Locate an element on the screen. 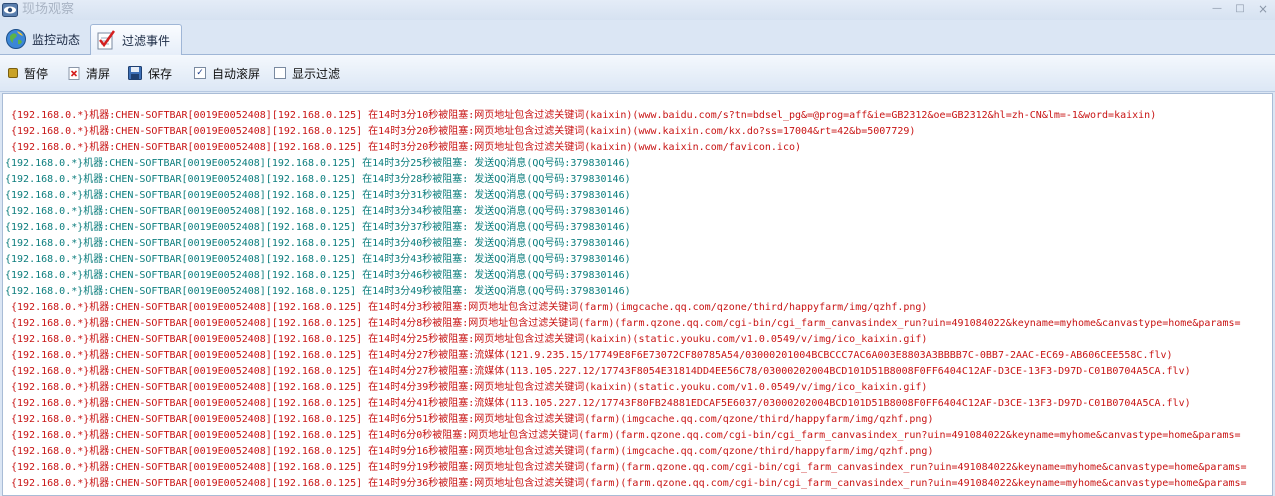 This screenshot has width=1275, height=496. clear-icon is located at coordinates (74, 73).